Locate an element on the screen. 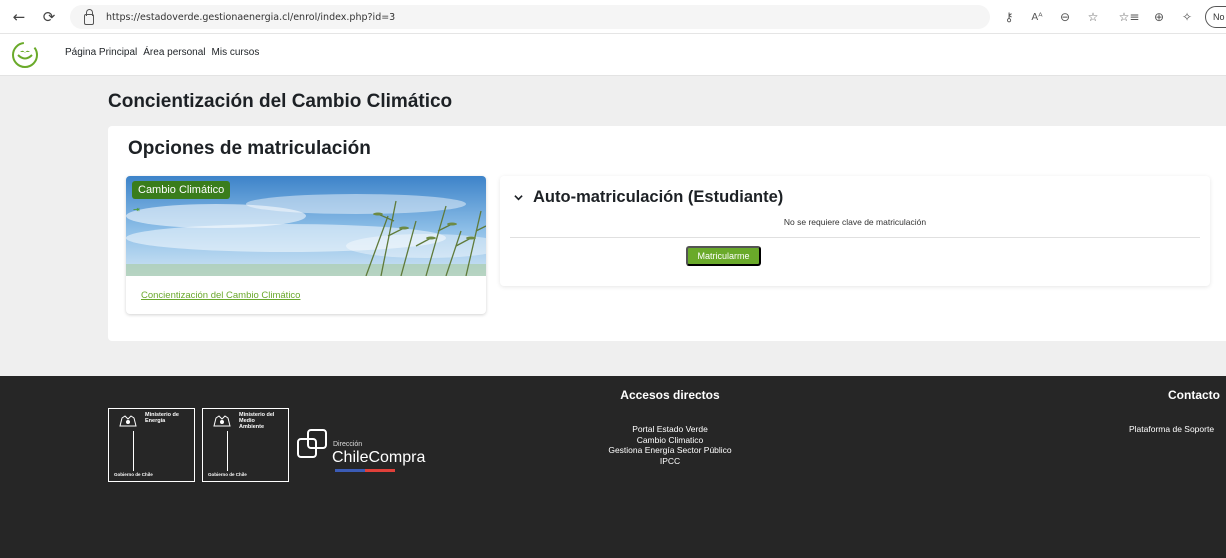 This screenshot has width=1226, height=558. enter-icon: ⇥ is located at coordinates (136, 209).